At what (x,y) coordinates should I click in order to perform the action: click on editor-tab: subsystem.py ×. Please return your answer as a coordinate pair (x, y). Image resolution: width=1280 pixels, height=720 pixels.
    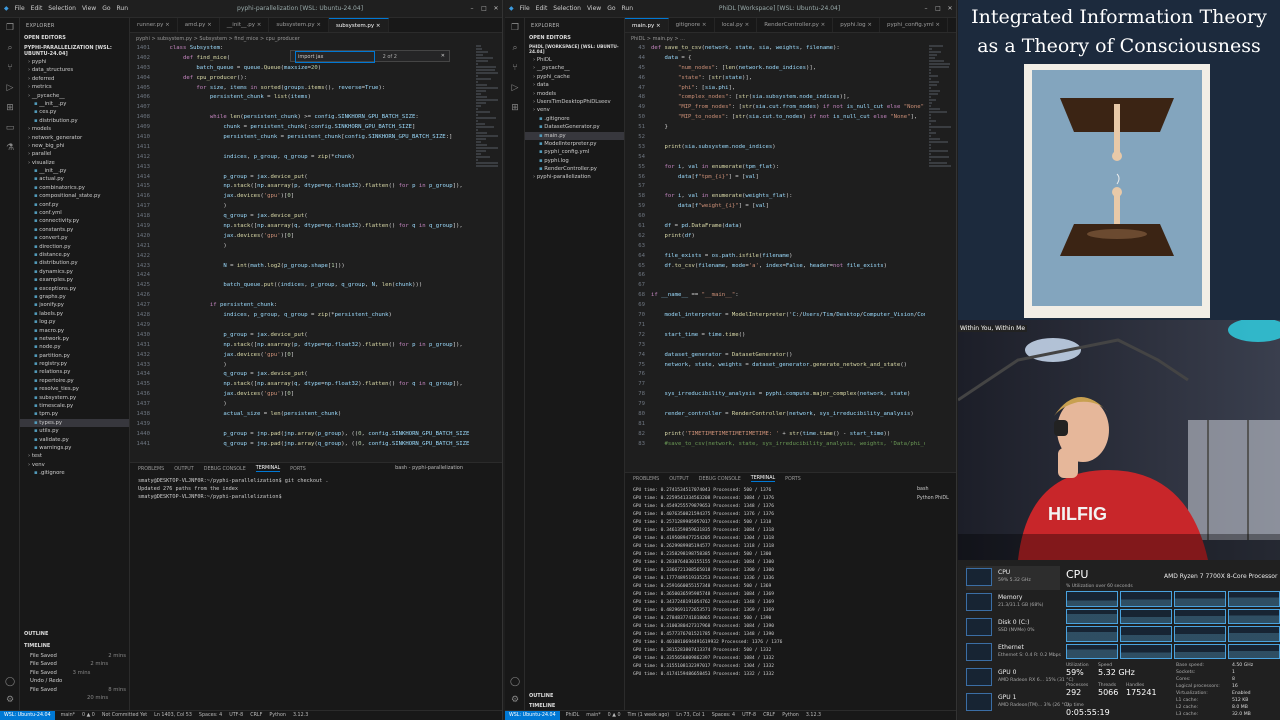
    Looking at the image, I should click on (299, 25).